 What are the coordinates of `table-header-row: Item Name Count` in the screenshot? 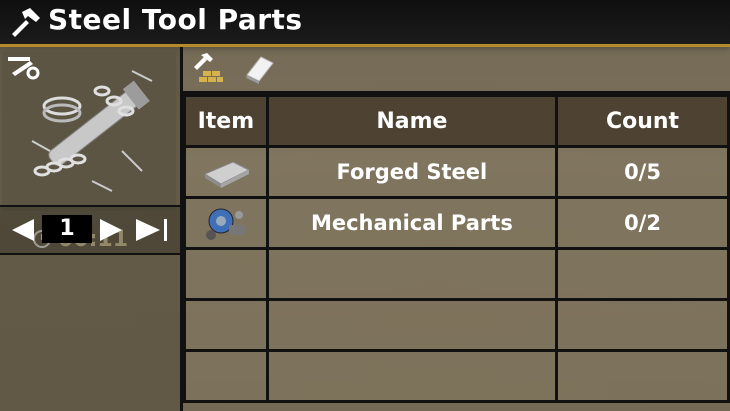 It's located at (456, 121).